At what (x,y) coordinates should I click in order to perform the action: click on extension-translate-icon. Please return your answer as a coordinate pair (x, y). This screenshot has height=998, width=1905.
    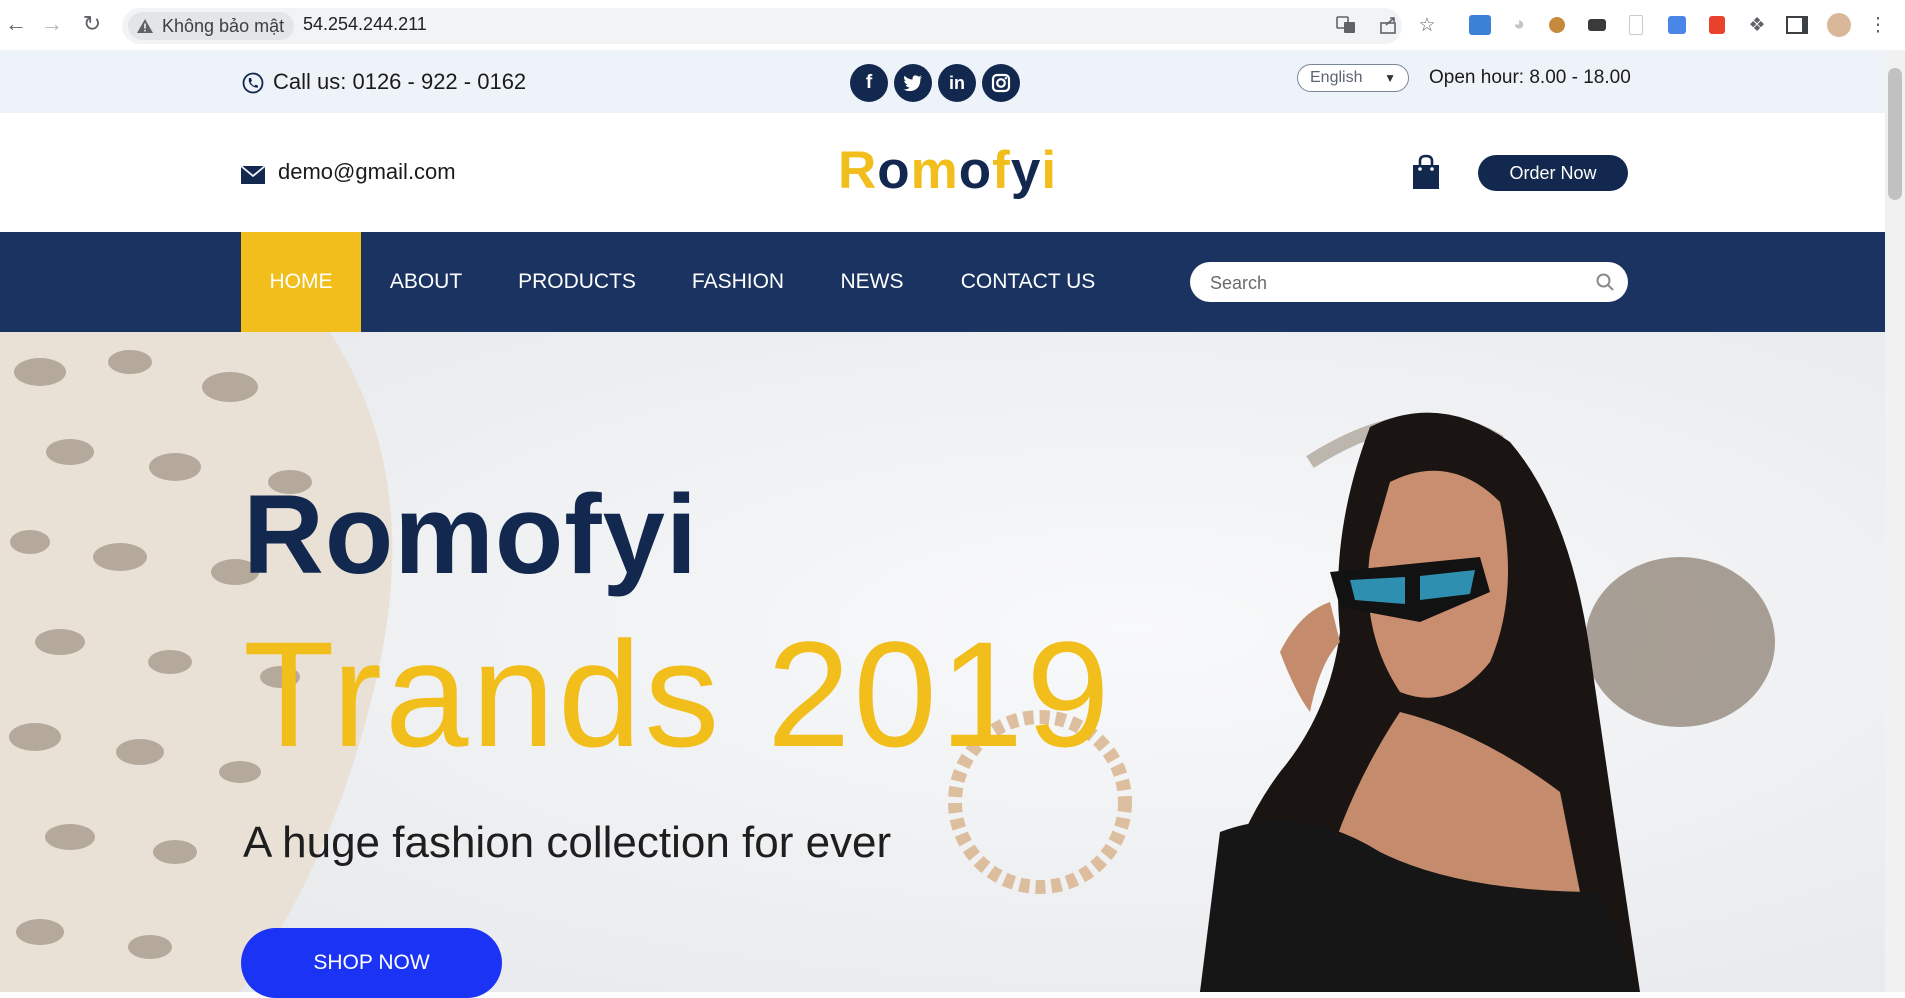
    Looking at the image, I should click on (1480, 25).